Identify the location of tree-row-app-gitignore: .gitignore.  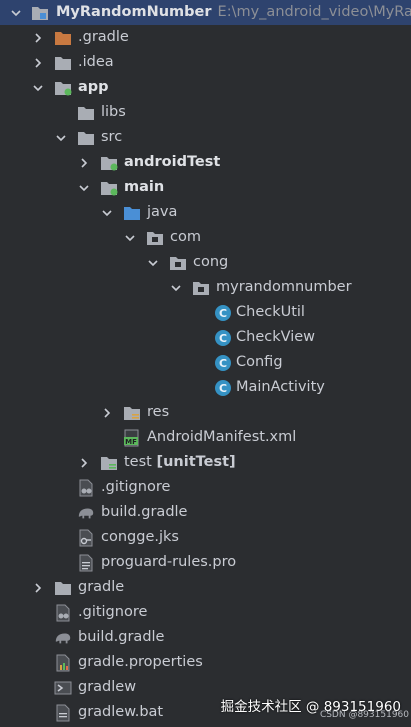
(205, 487).